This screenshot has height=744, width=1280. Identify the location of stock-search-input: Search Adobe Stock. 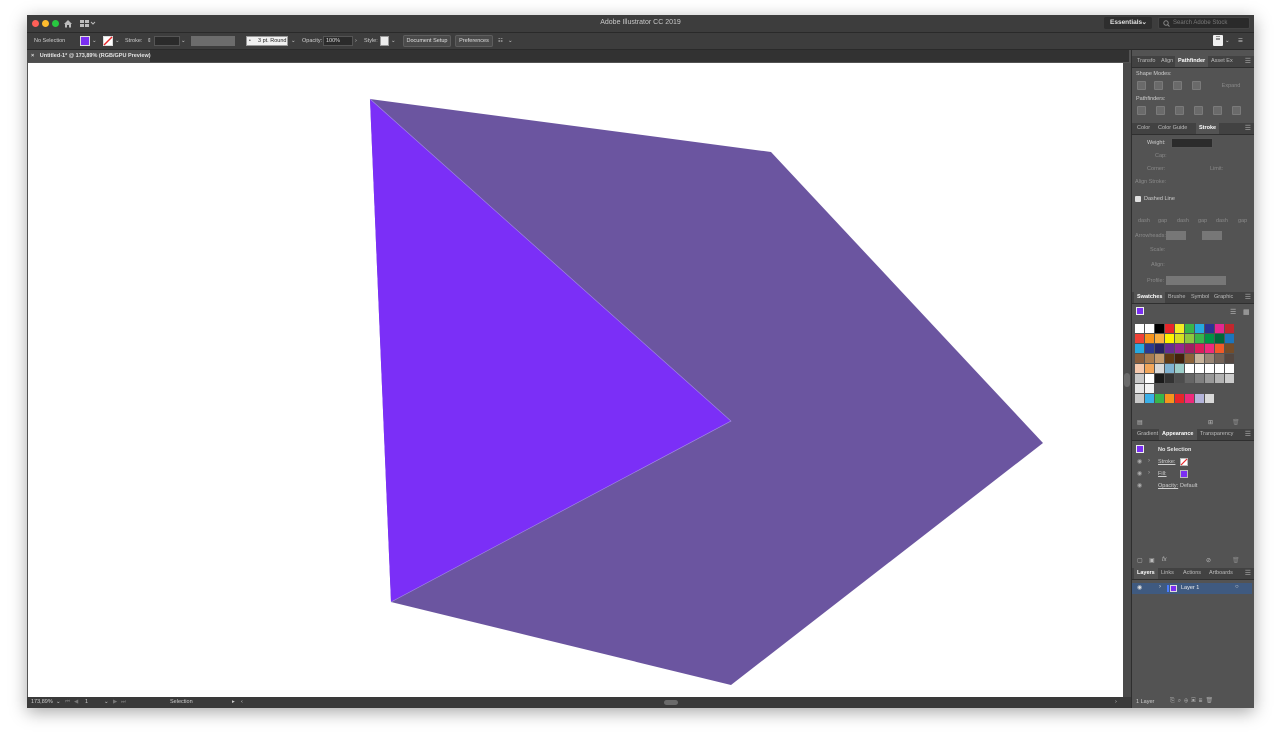
(1204, 23).